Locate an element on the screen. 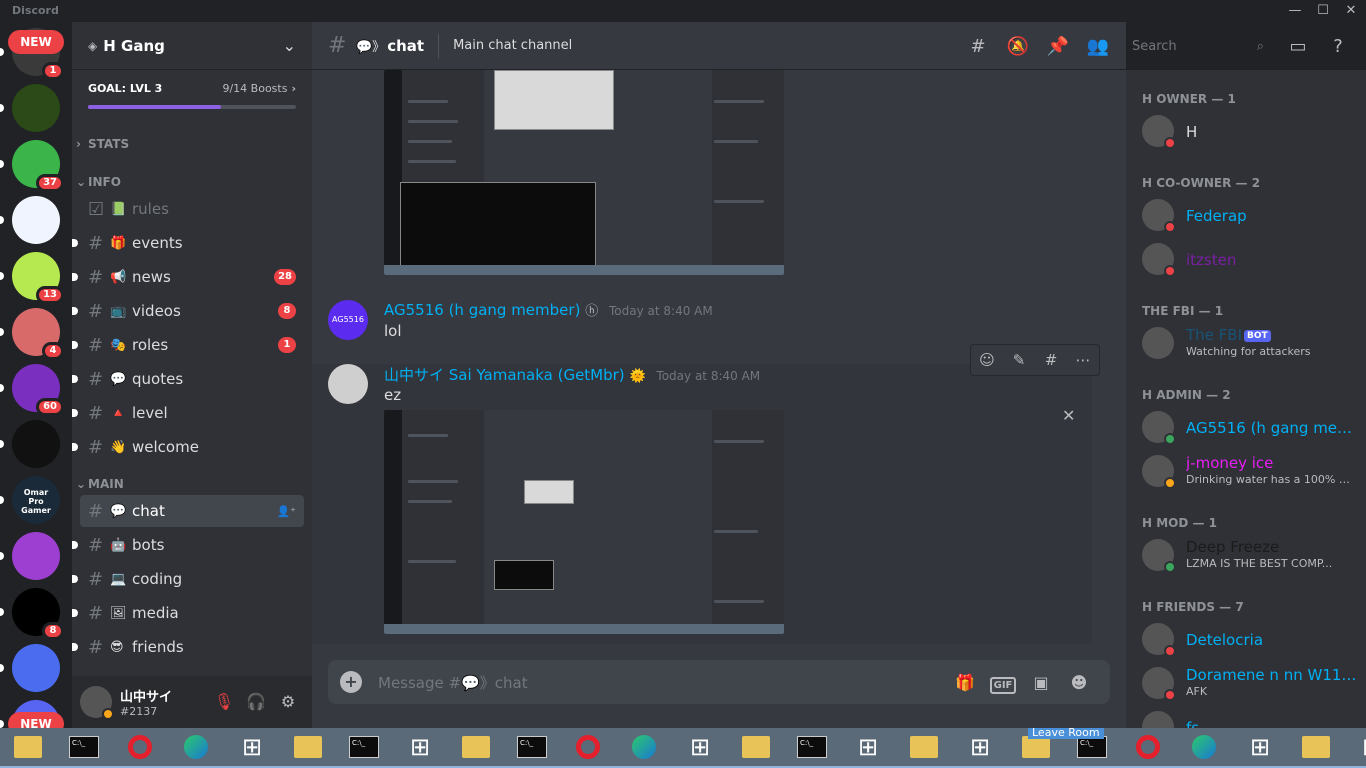  category-main: ⌄ MAIN is located at coordinates (192, 484).